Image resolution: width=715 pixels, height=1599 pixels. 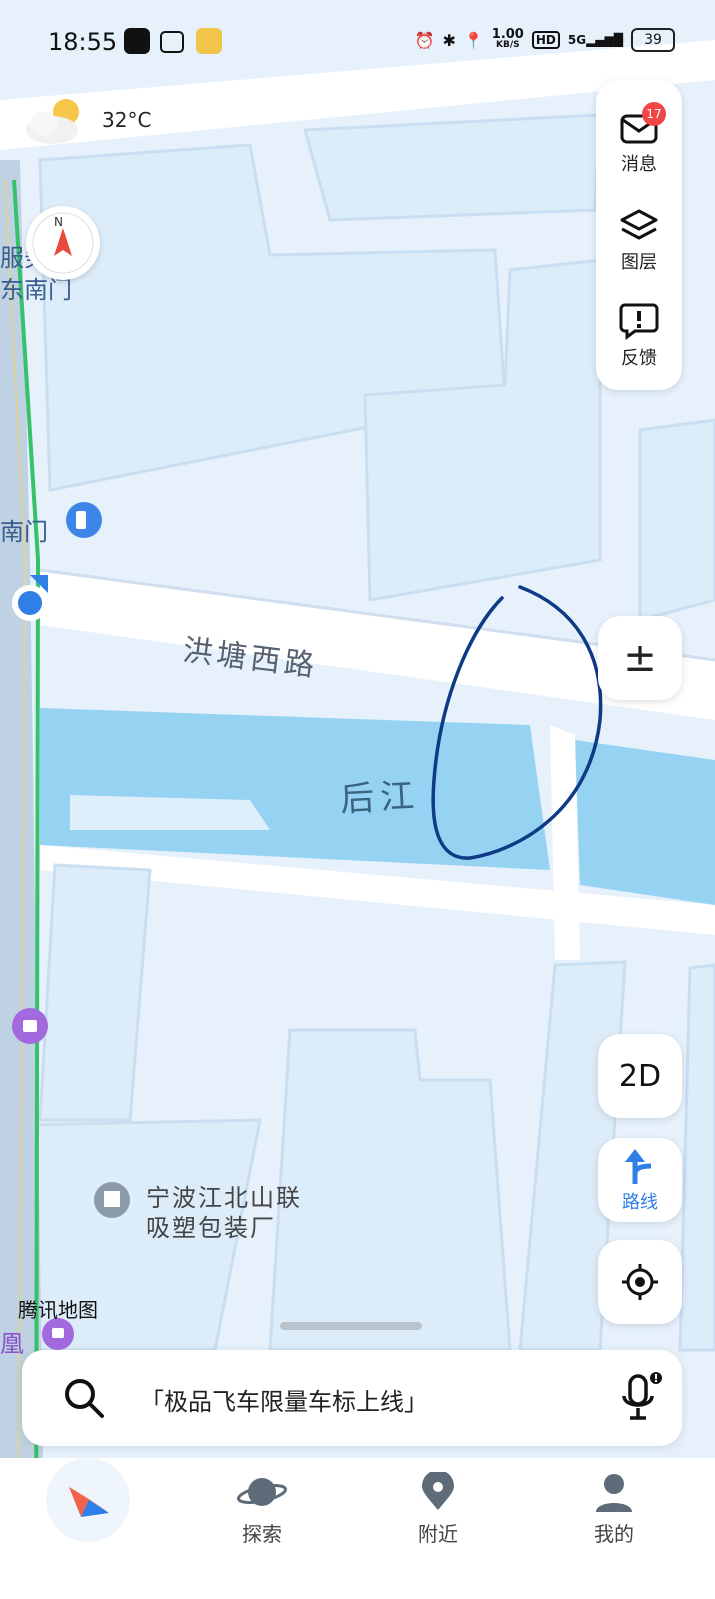 What do you see at coordinates (639, 262) in the screenshot?
I see `layers-label: 图层` at bounding box center [639, 262].